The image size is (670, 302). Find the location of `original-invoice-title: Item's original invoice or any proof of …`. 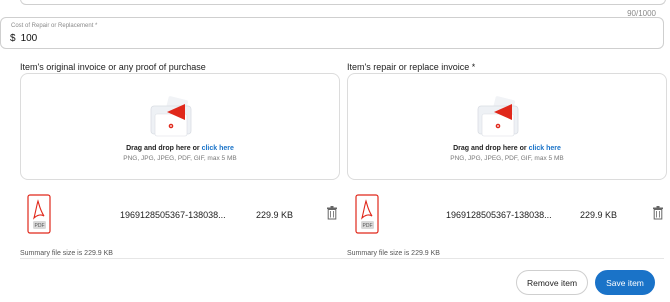

original-invoice-title: Item's original invoice or any proof of … is located at coordinates (113, 67).